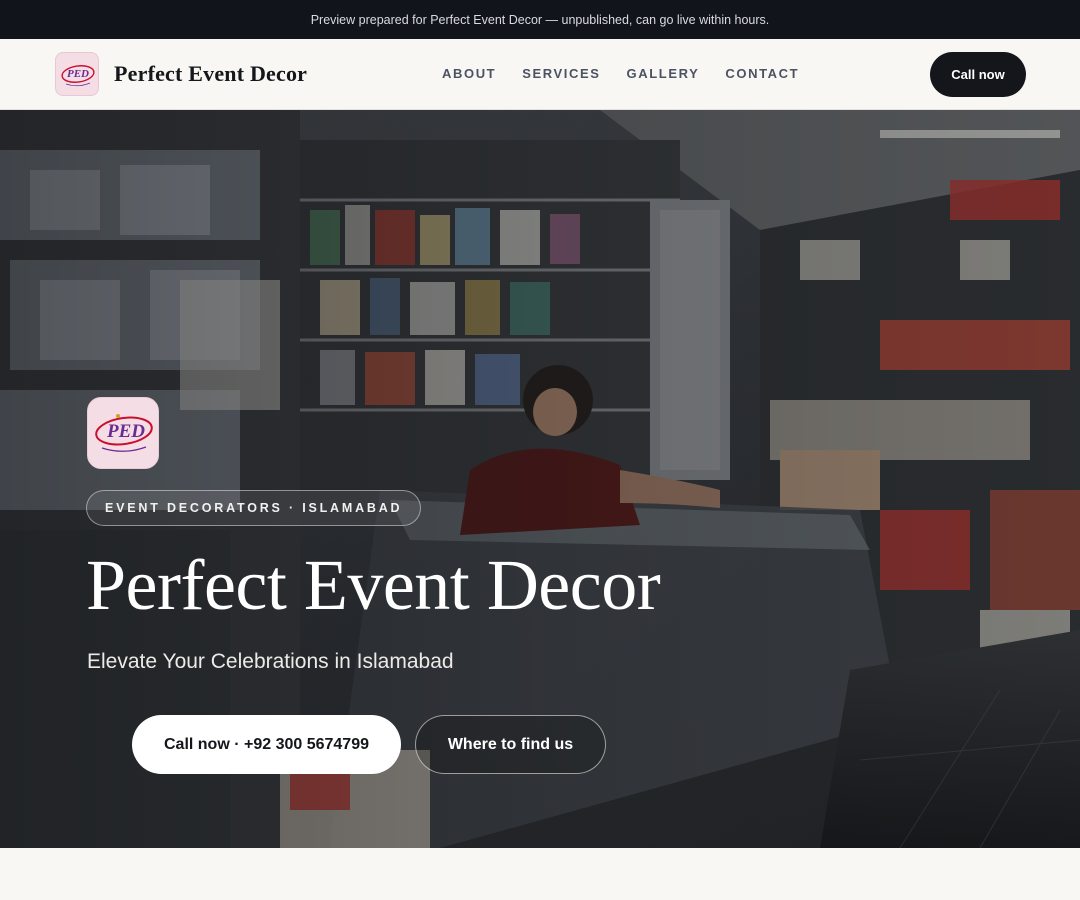 This screenshot has width=1080, height=900. I want to click on hero-call-button: Call now · +92 300 5674799, so click(266, 744).